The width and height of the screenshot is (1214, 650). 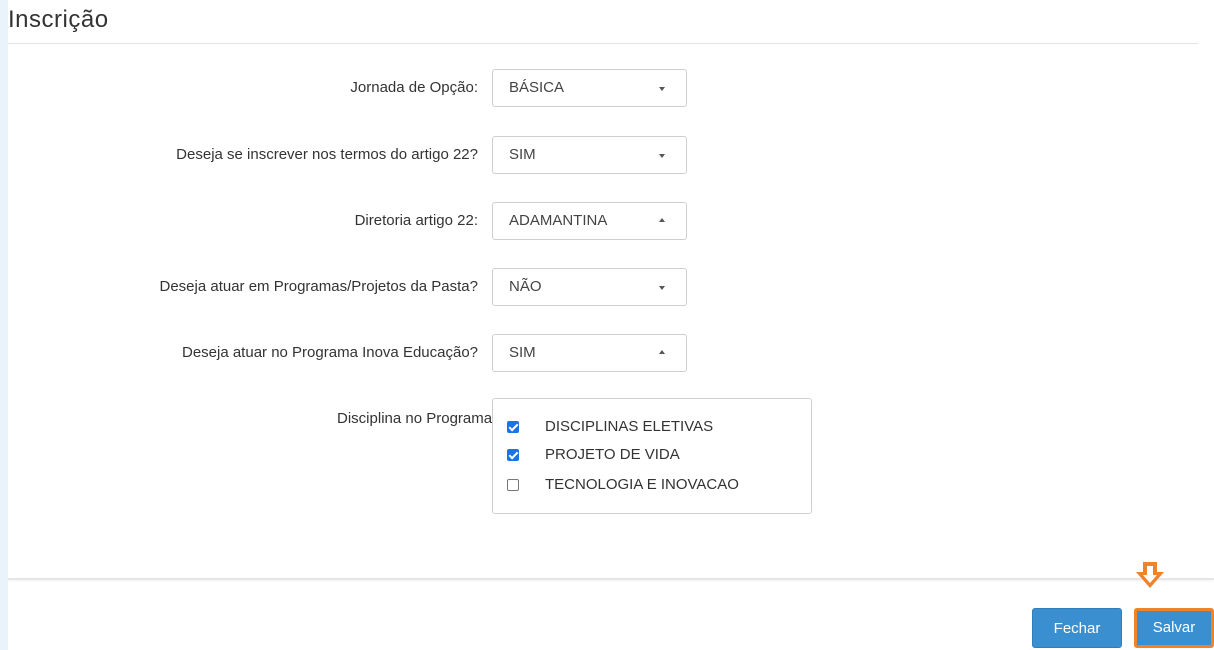 What do you see at coordinates (58, 19) in the screenshot?
I see `section-title: Inscrição` at bounding box center [58, 19].